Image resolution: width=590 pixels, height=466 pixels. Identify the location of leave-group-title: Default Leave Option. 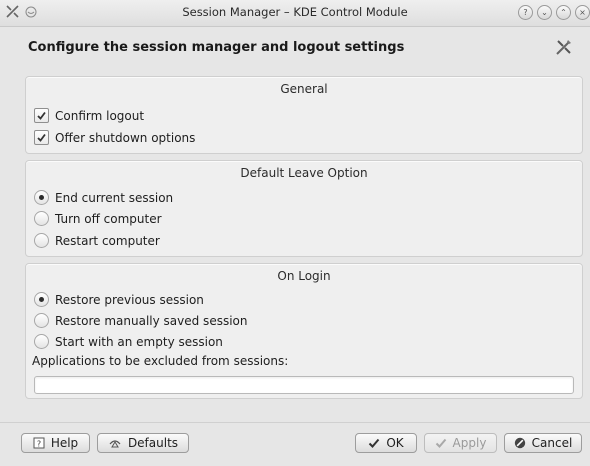
(304, 173).